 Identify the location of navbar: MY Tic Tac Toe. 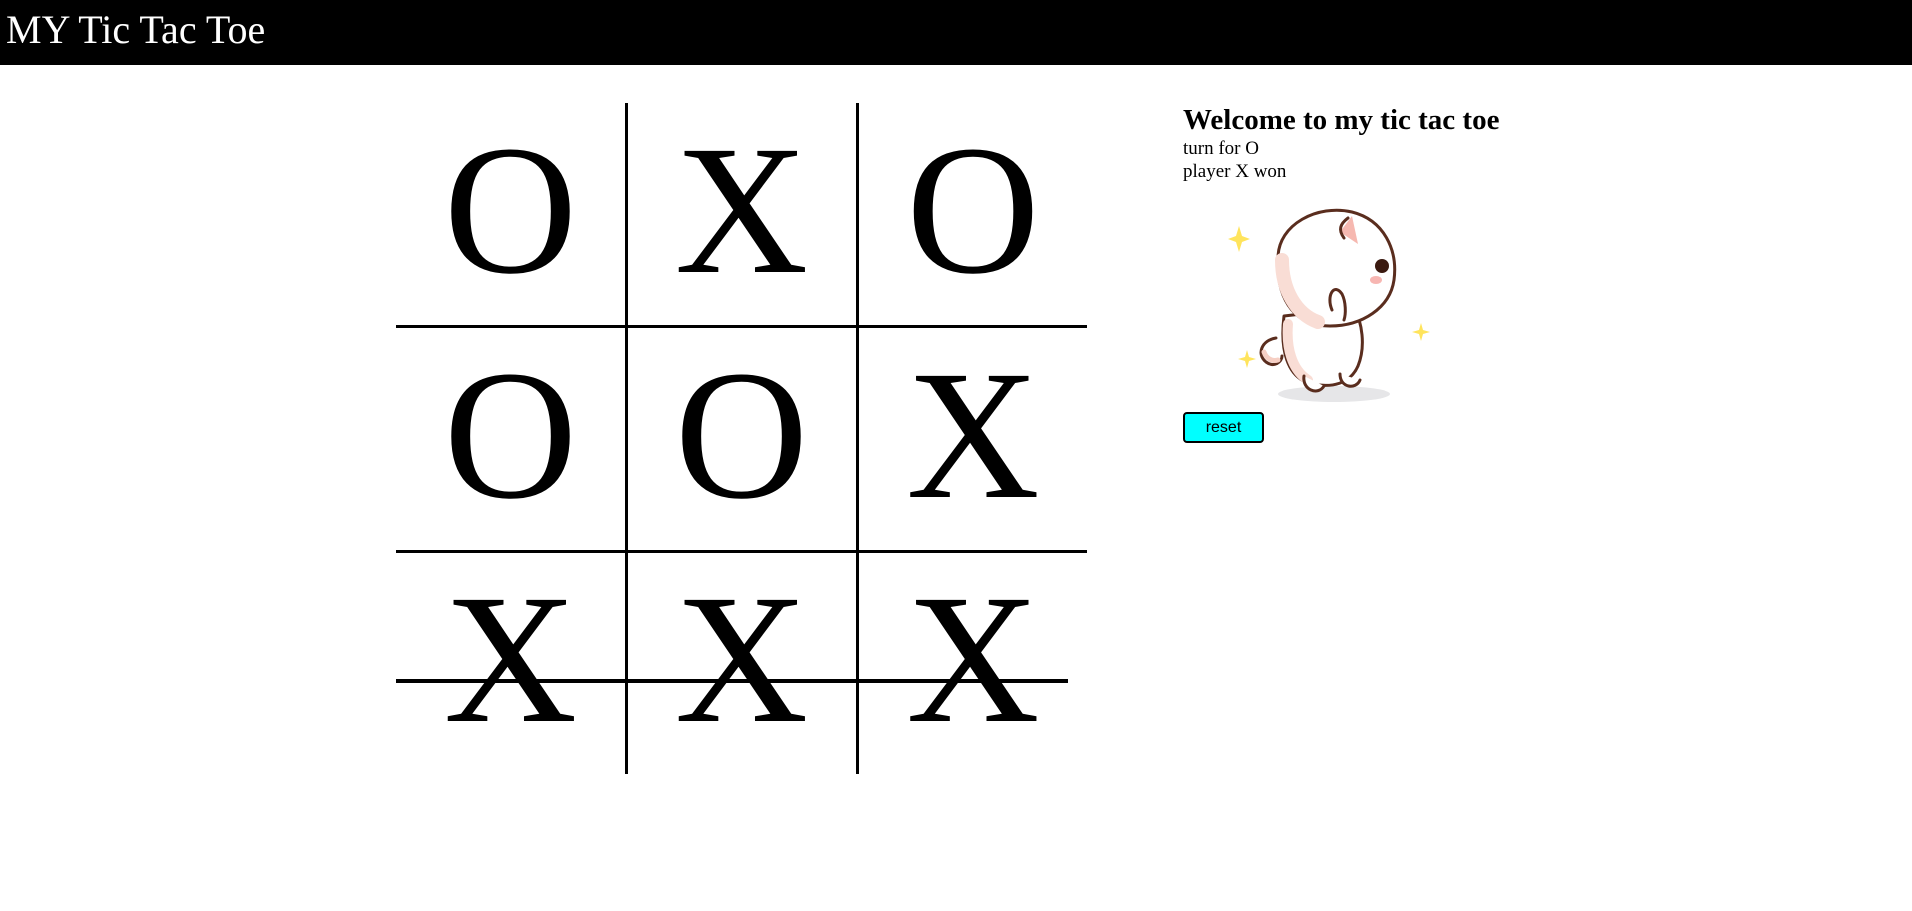
(956, 32).